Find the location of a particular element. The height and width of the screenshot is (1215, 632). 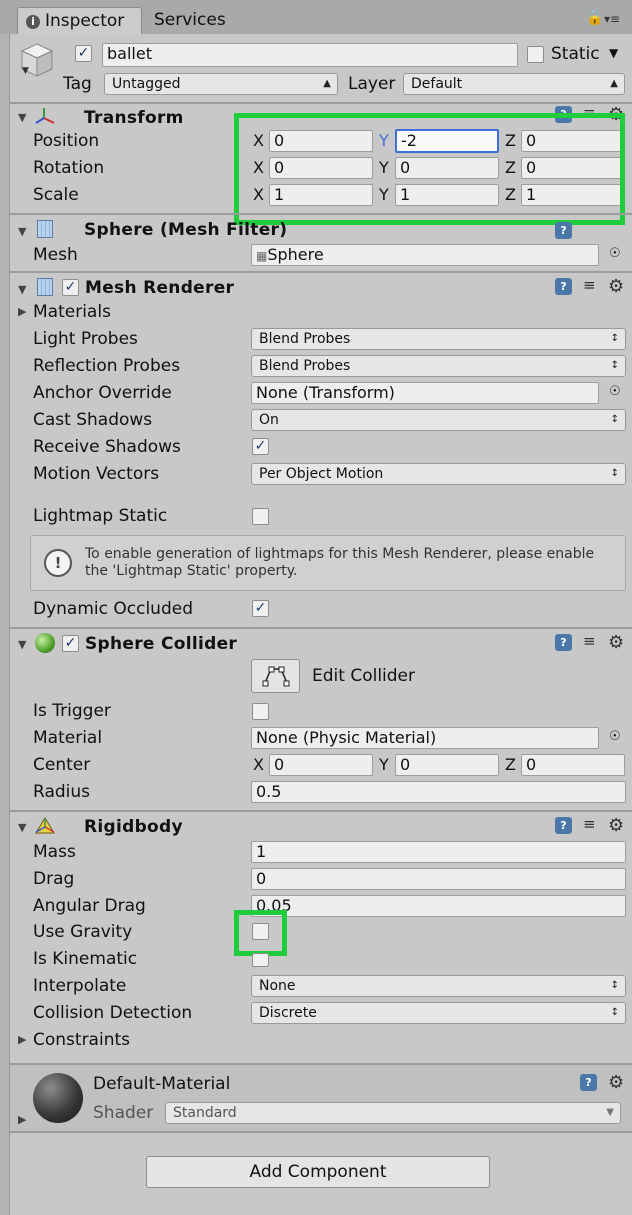

mesh-filter-foldout-icon: ▼ is located at coordinates (22, 231).